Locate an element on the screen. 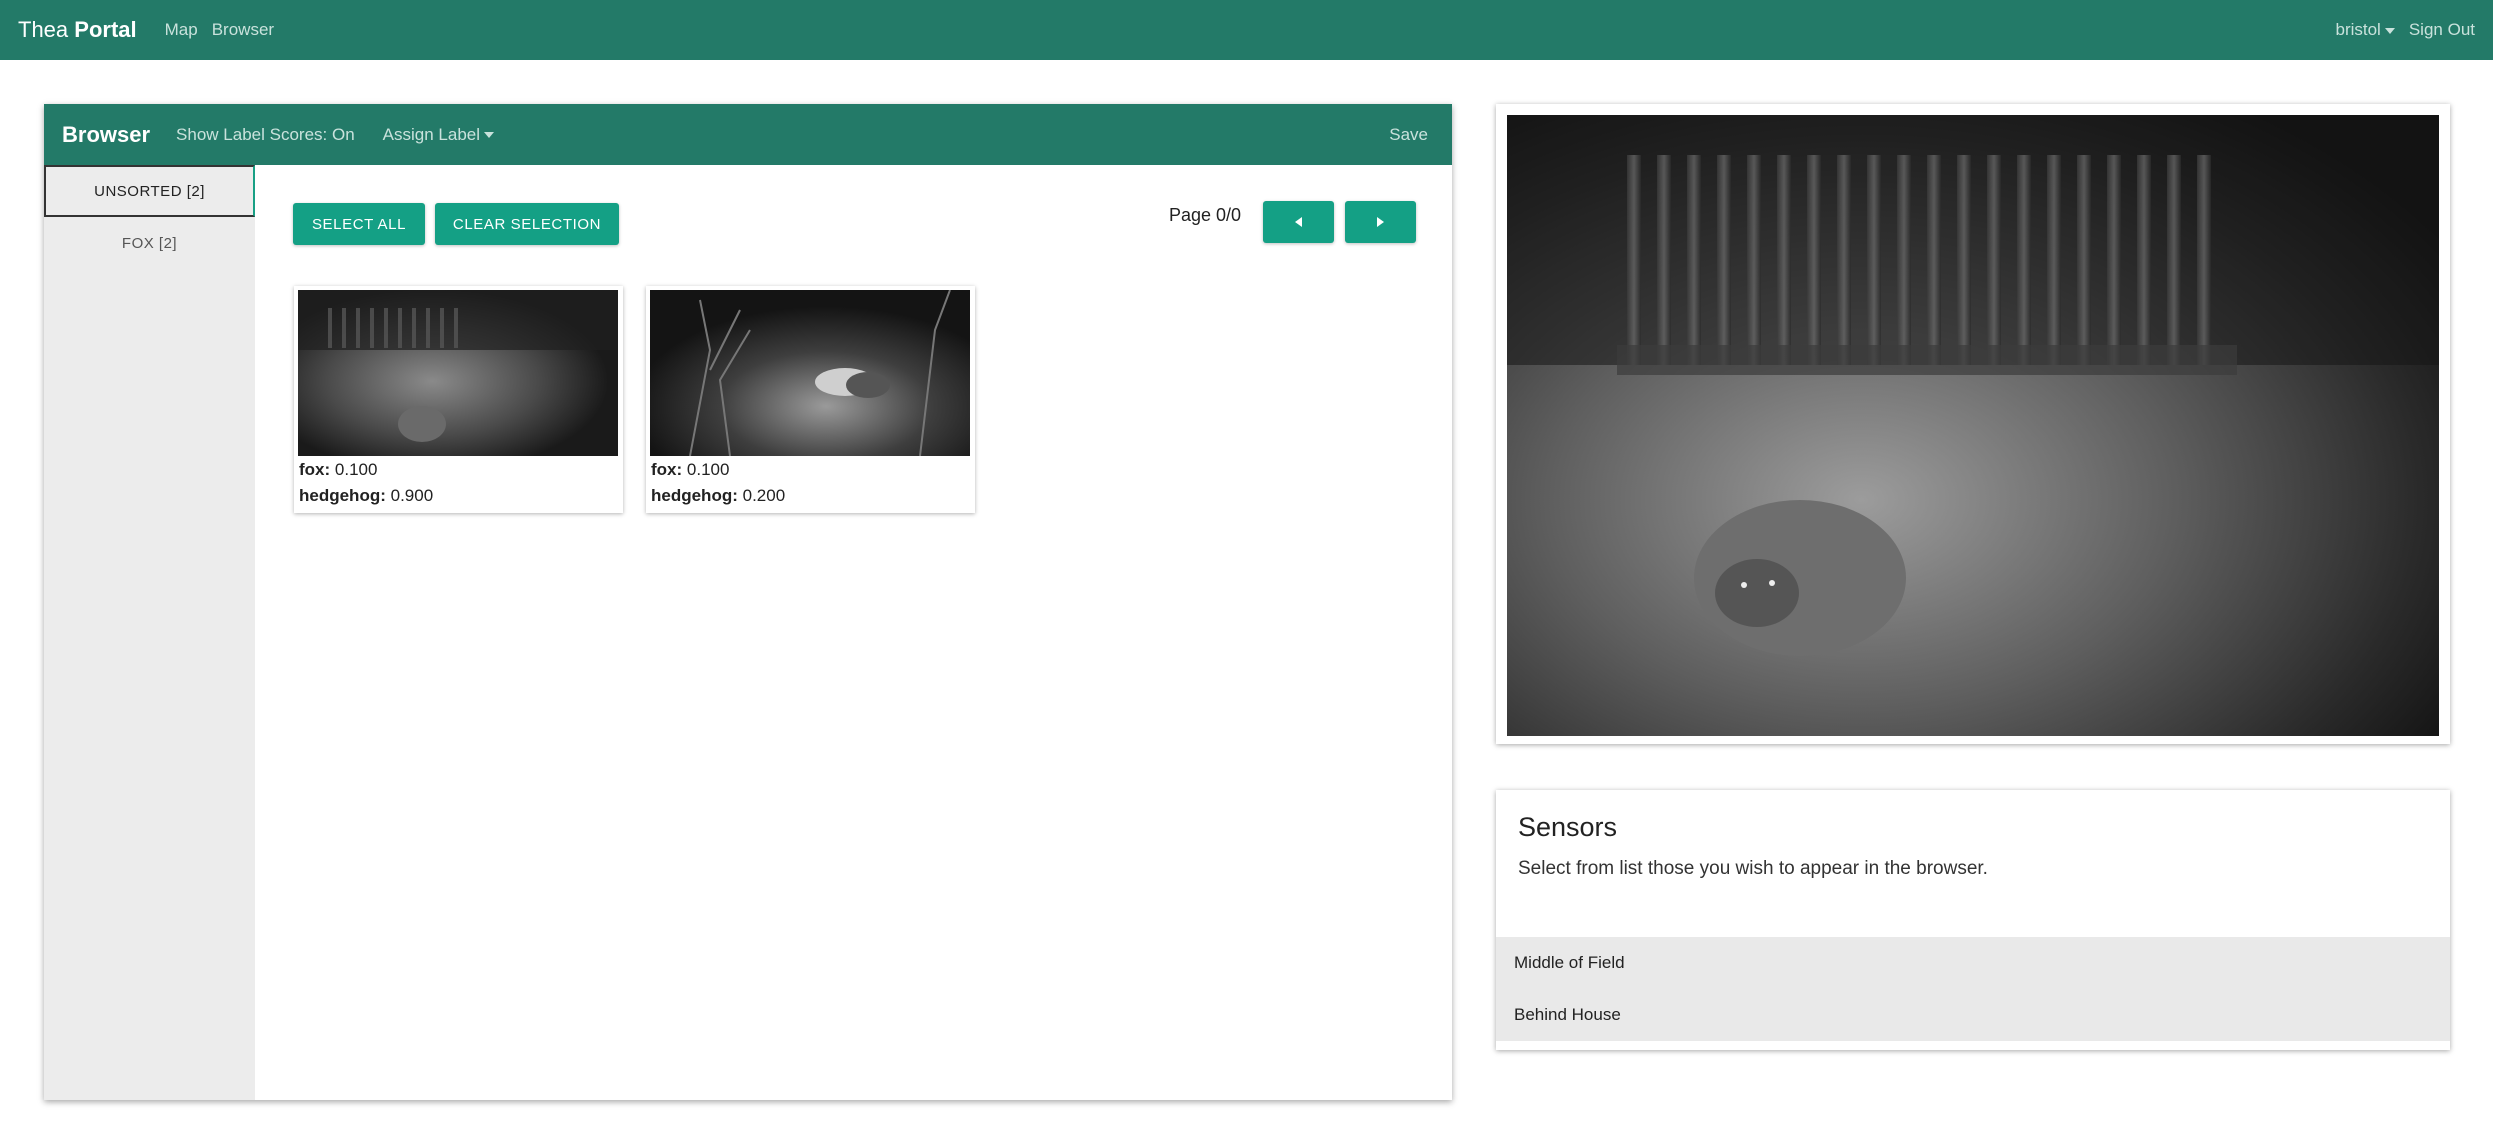 The image size is (2493, 1122). sensor-item-behind-house: Behind House is located at coordinates (1973, 1015).